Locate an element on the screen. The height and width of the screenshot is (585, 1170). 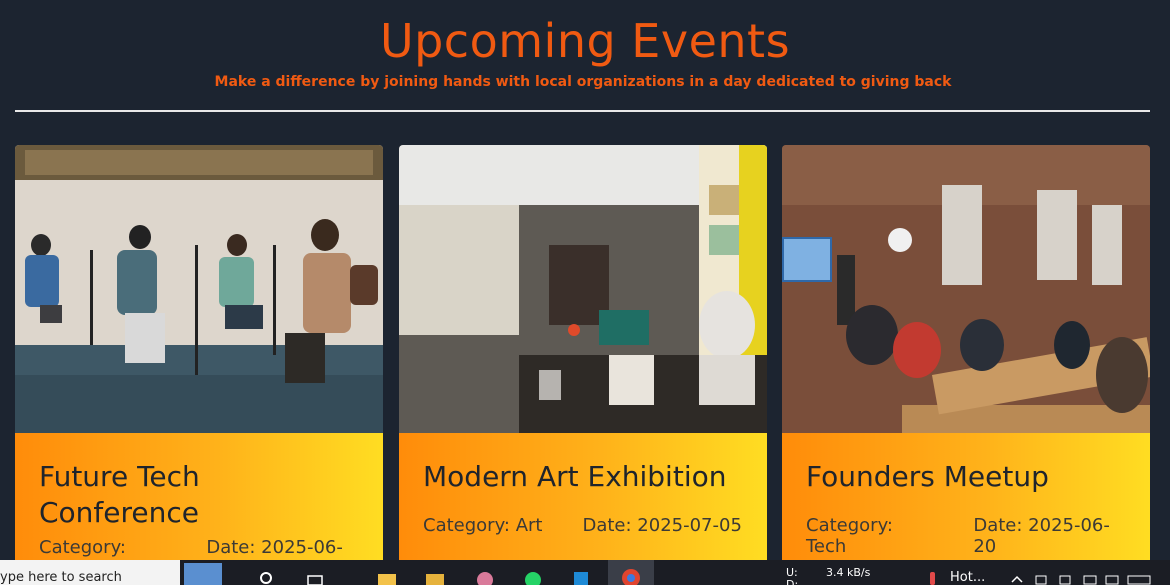
task-view-icon is located at coordinates (317, 576).